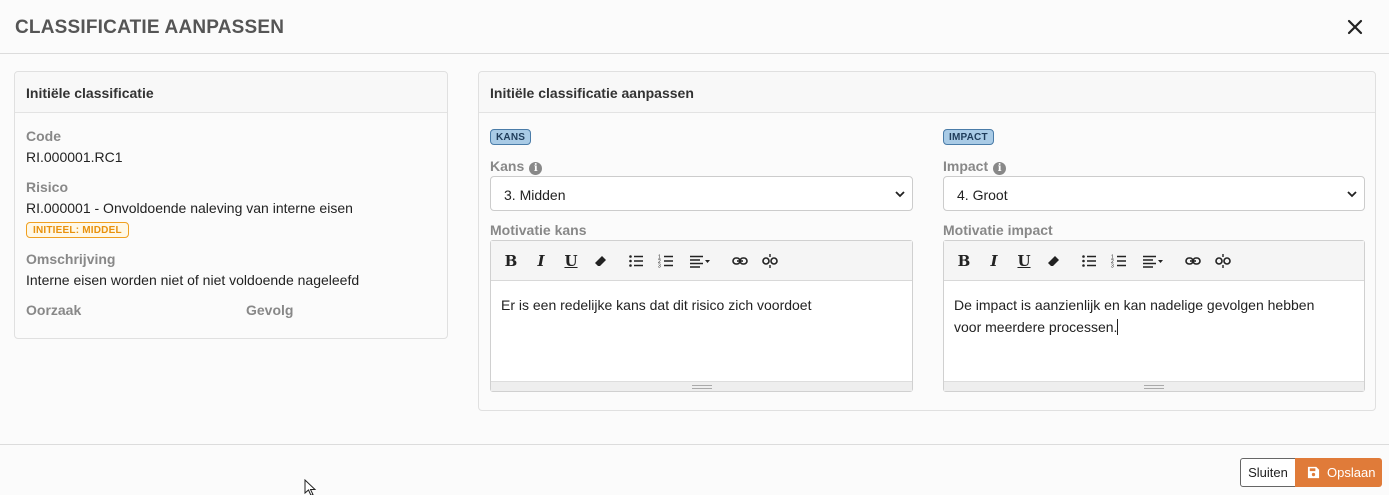 The image size is (1389, 495). I want to click on impact-selected-value: 4. Groot, so click(982, 195).